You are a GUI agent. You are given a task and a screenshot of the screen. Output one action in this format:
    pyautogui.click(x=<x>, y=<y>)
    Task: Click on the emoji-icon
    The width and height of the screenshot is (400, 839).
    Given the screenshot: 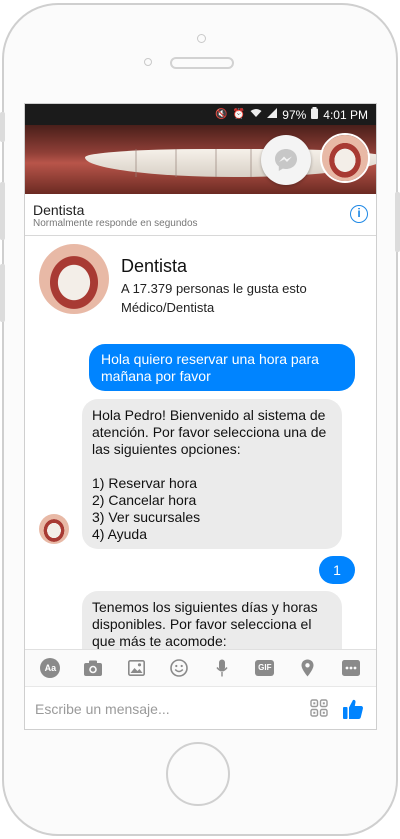 What is the action you would take?
    pyautogui.click(x=179, y=668)
    